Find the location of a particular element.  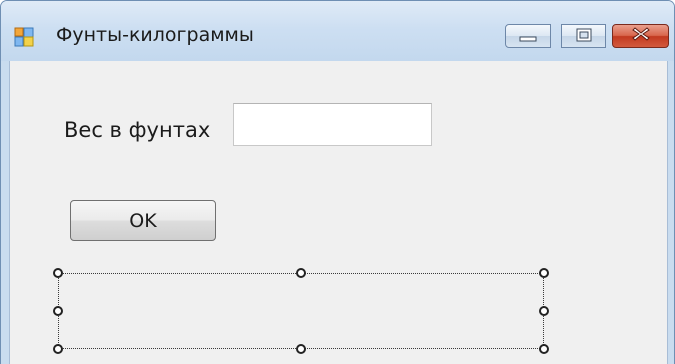

minimize-button is located at coordinates (528, 36).